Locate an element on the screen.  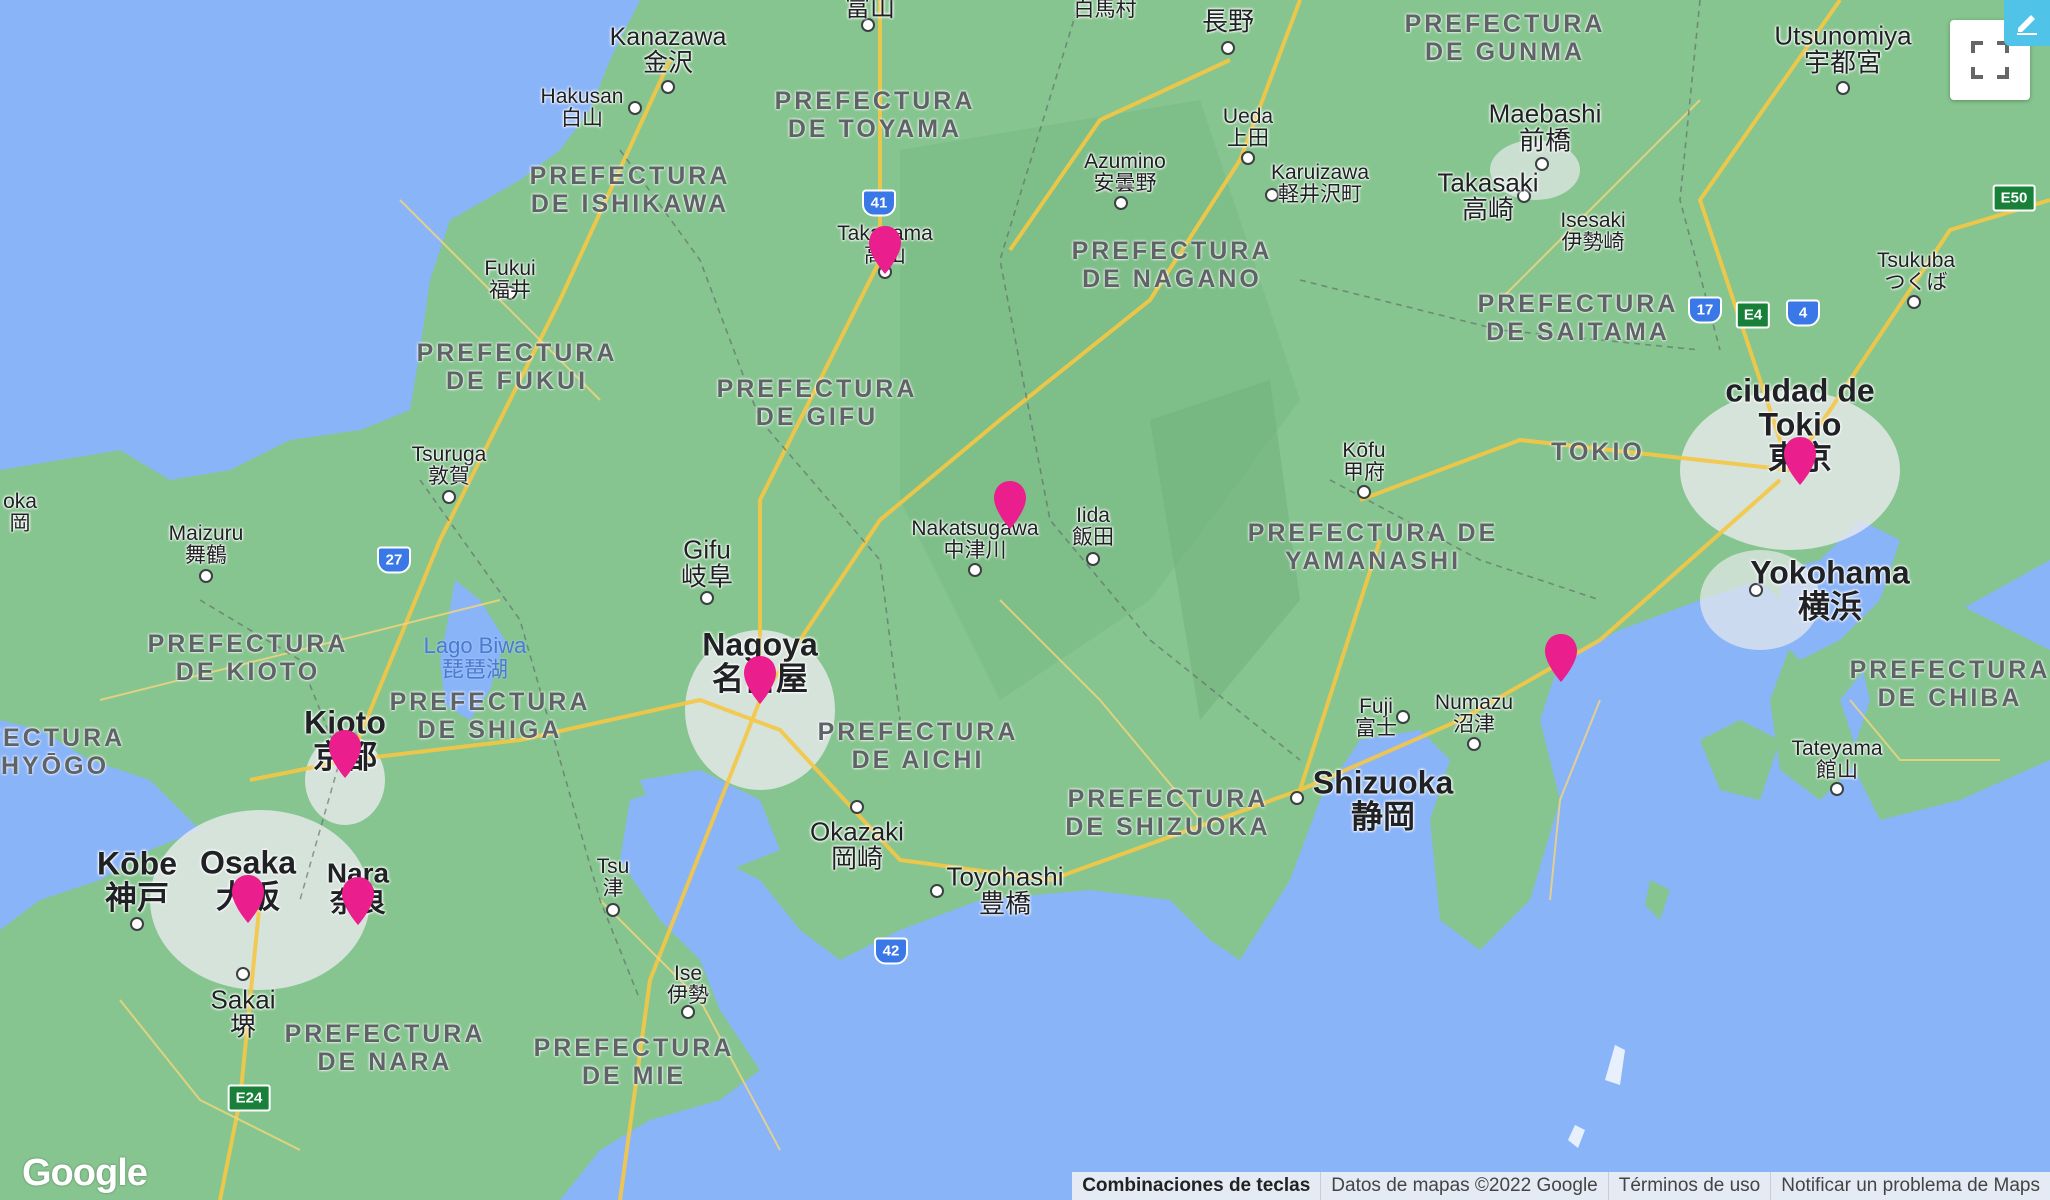
prefecture-label-aichi: PREFECTURA DE AICHI is located at coordinates (918, 746).